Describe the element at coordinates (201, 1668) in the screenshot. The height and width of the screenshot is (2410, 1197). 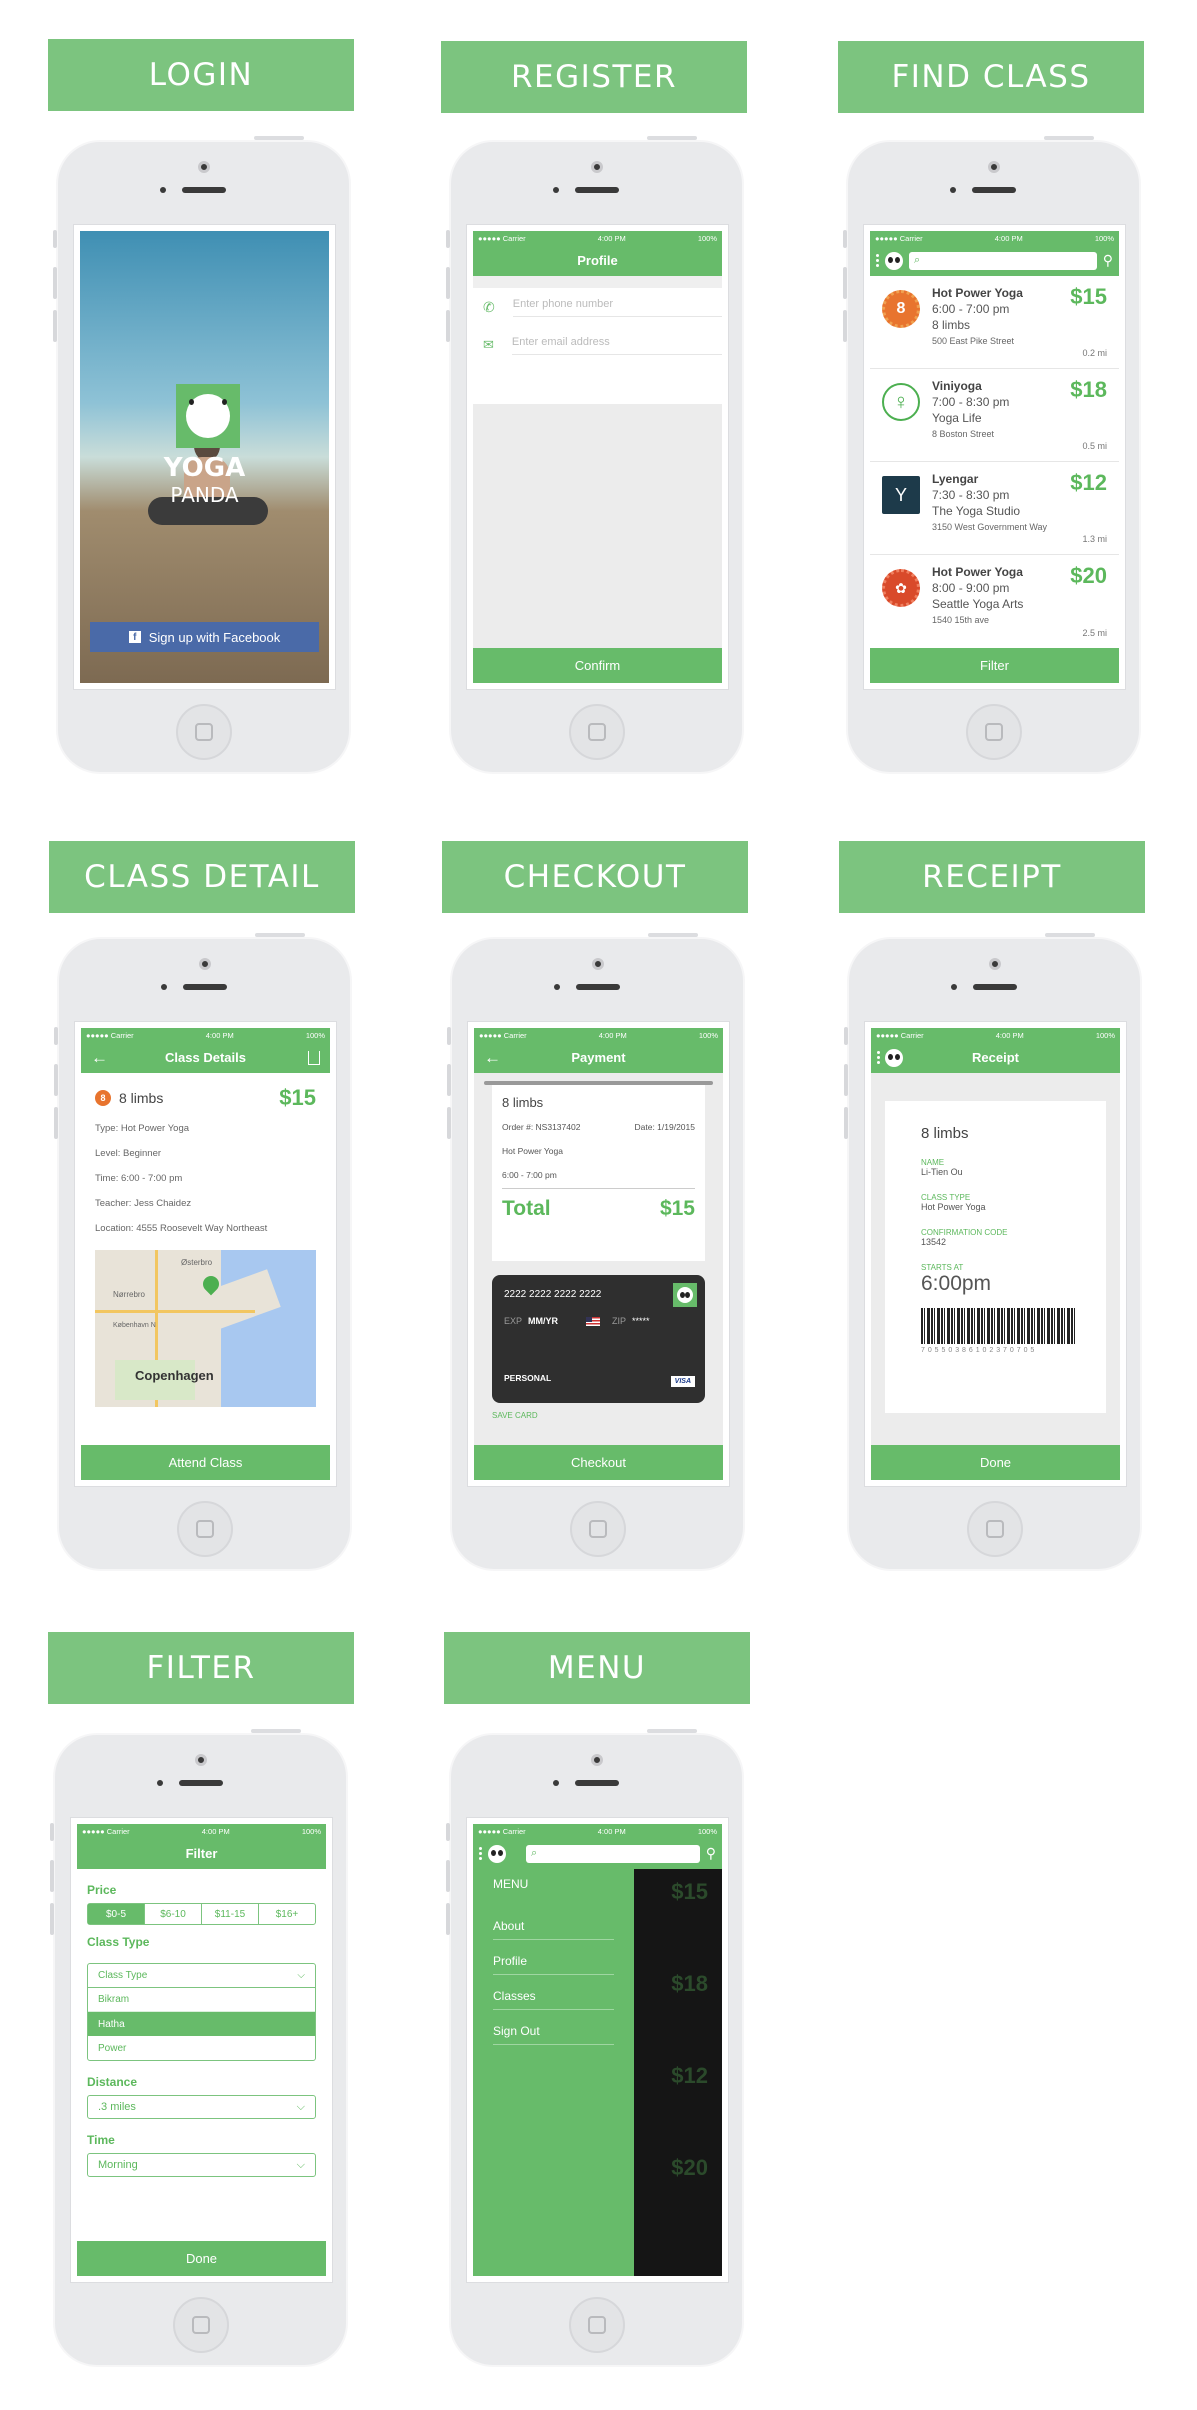
I see `section-label-filter: FILTER` at that location.